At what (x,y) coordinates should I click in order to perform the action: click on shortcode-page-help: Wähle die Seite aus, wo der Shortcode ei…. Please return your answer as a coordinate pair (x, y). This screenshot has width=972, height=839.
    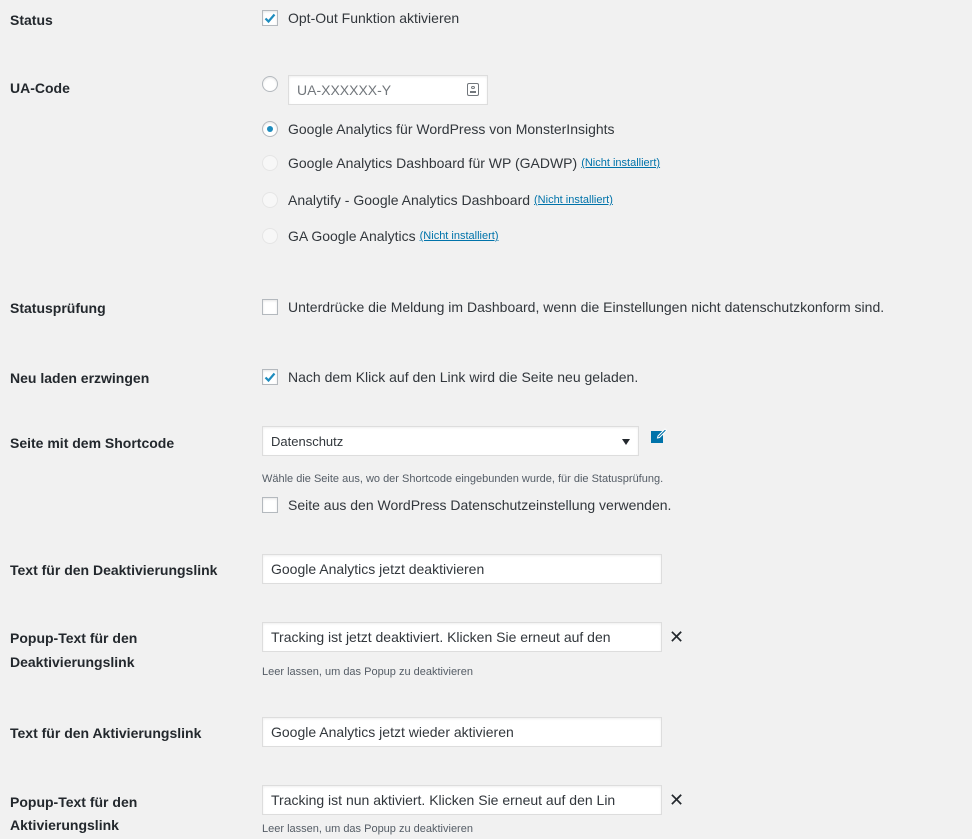
    Looking at the image, I should click on (463, 479).